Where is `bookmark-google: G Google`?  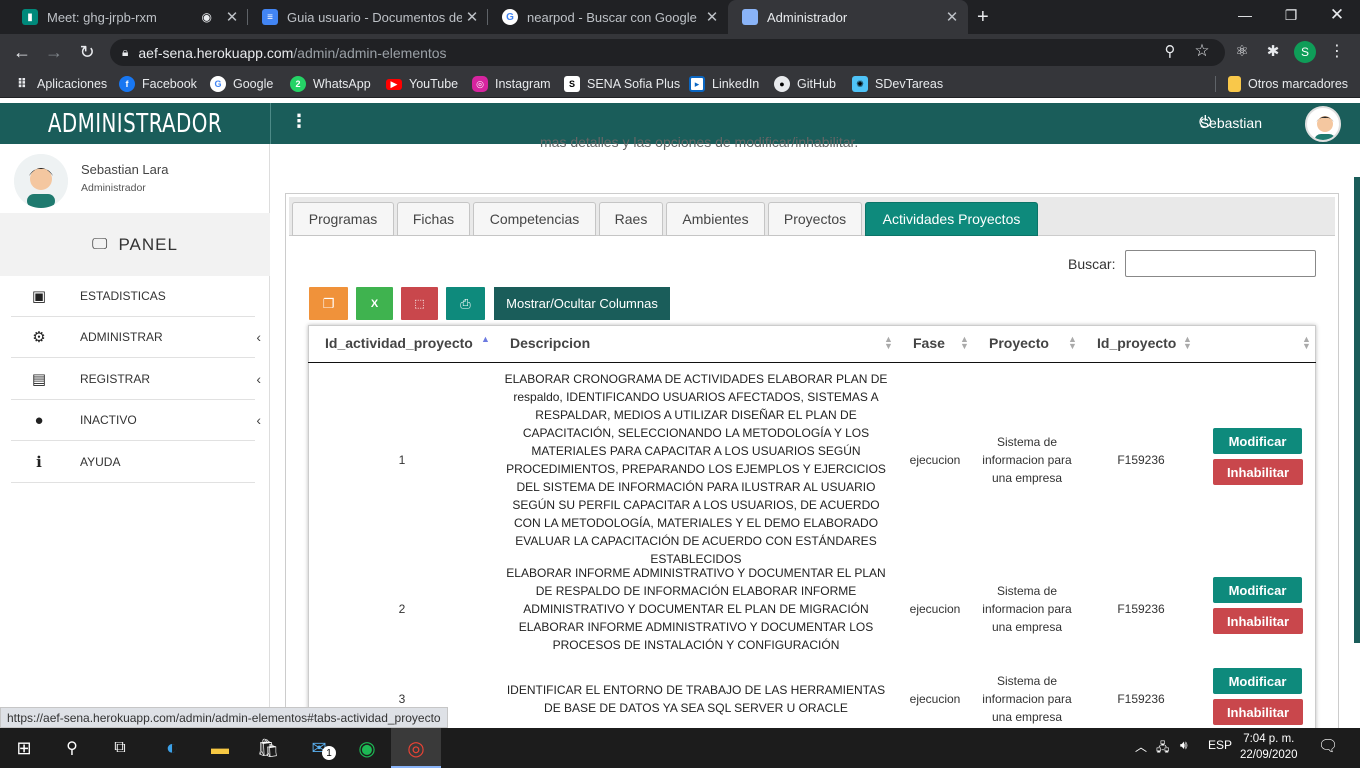 bookmark-google: G Google is located at coordinates (241, 84).